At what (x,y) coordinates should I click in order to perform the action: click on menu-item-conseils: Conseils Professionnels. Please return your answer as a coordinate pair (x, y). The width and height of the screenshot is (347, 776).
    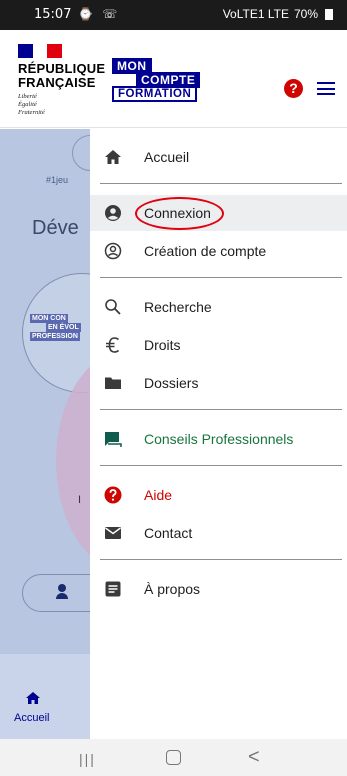
    Looking at the image, I should click on (218, 439).